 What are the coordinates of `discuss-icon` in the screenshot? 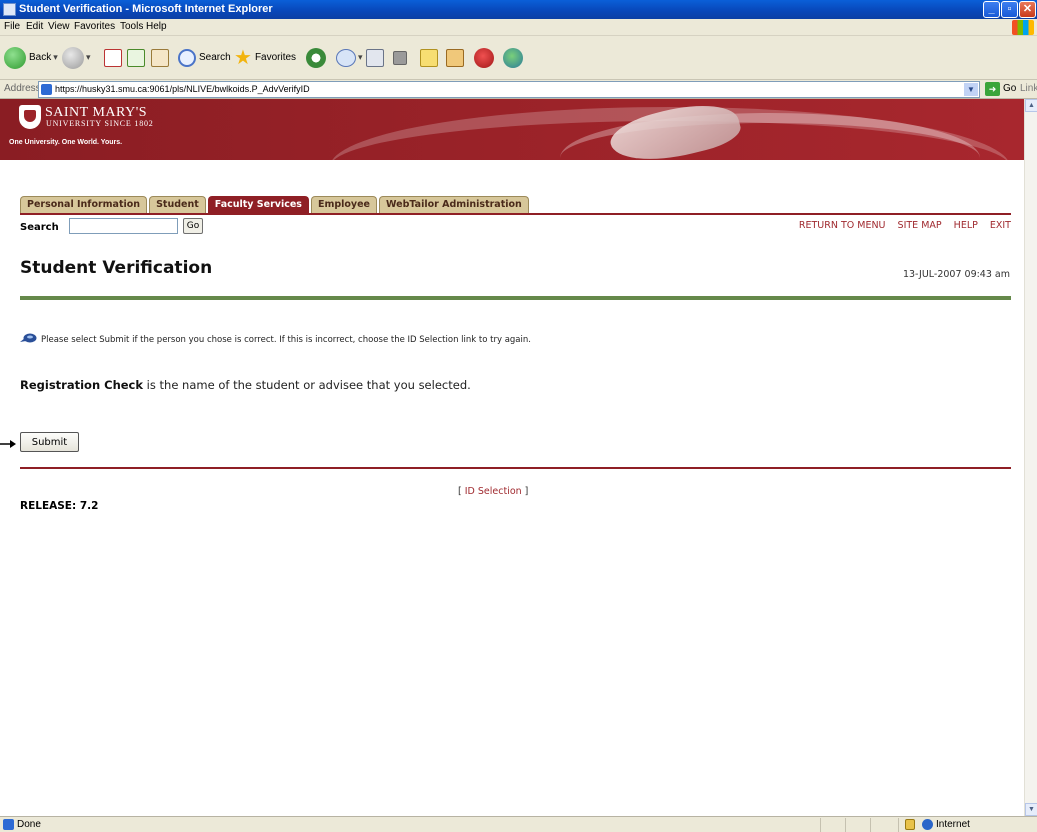 It's located at (429, 57).